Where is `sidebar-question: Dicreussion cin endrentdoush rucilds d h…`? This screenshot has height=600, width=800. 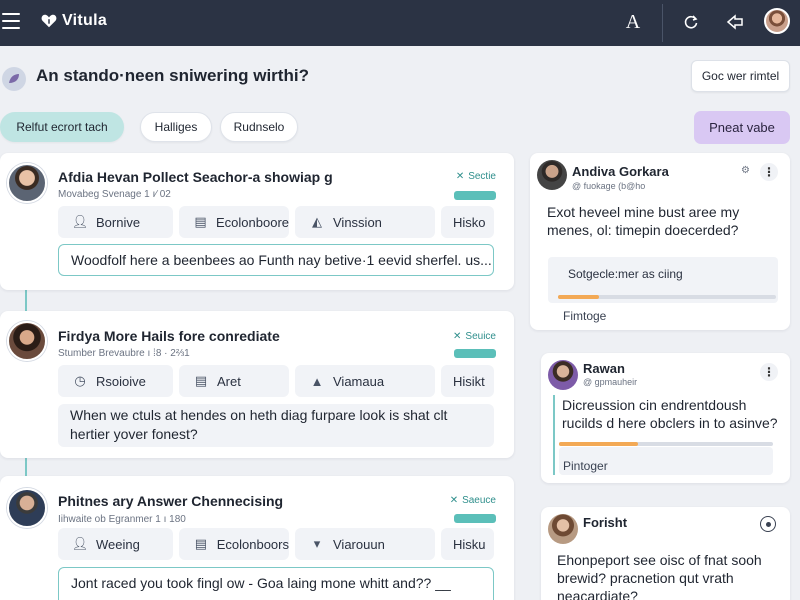 sidebar-question: Dicreussion cin endrentdoush rucilds d h… is located at coordinates (673, 414).